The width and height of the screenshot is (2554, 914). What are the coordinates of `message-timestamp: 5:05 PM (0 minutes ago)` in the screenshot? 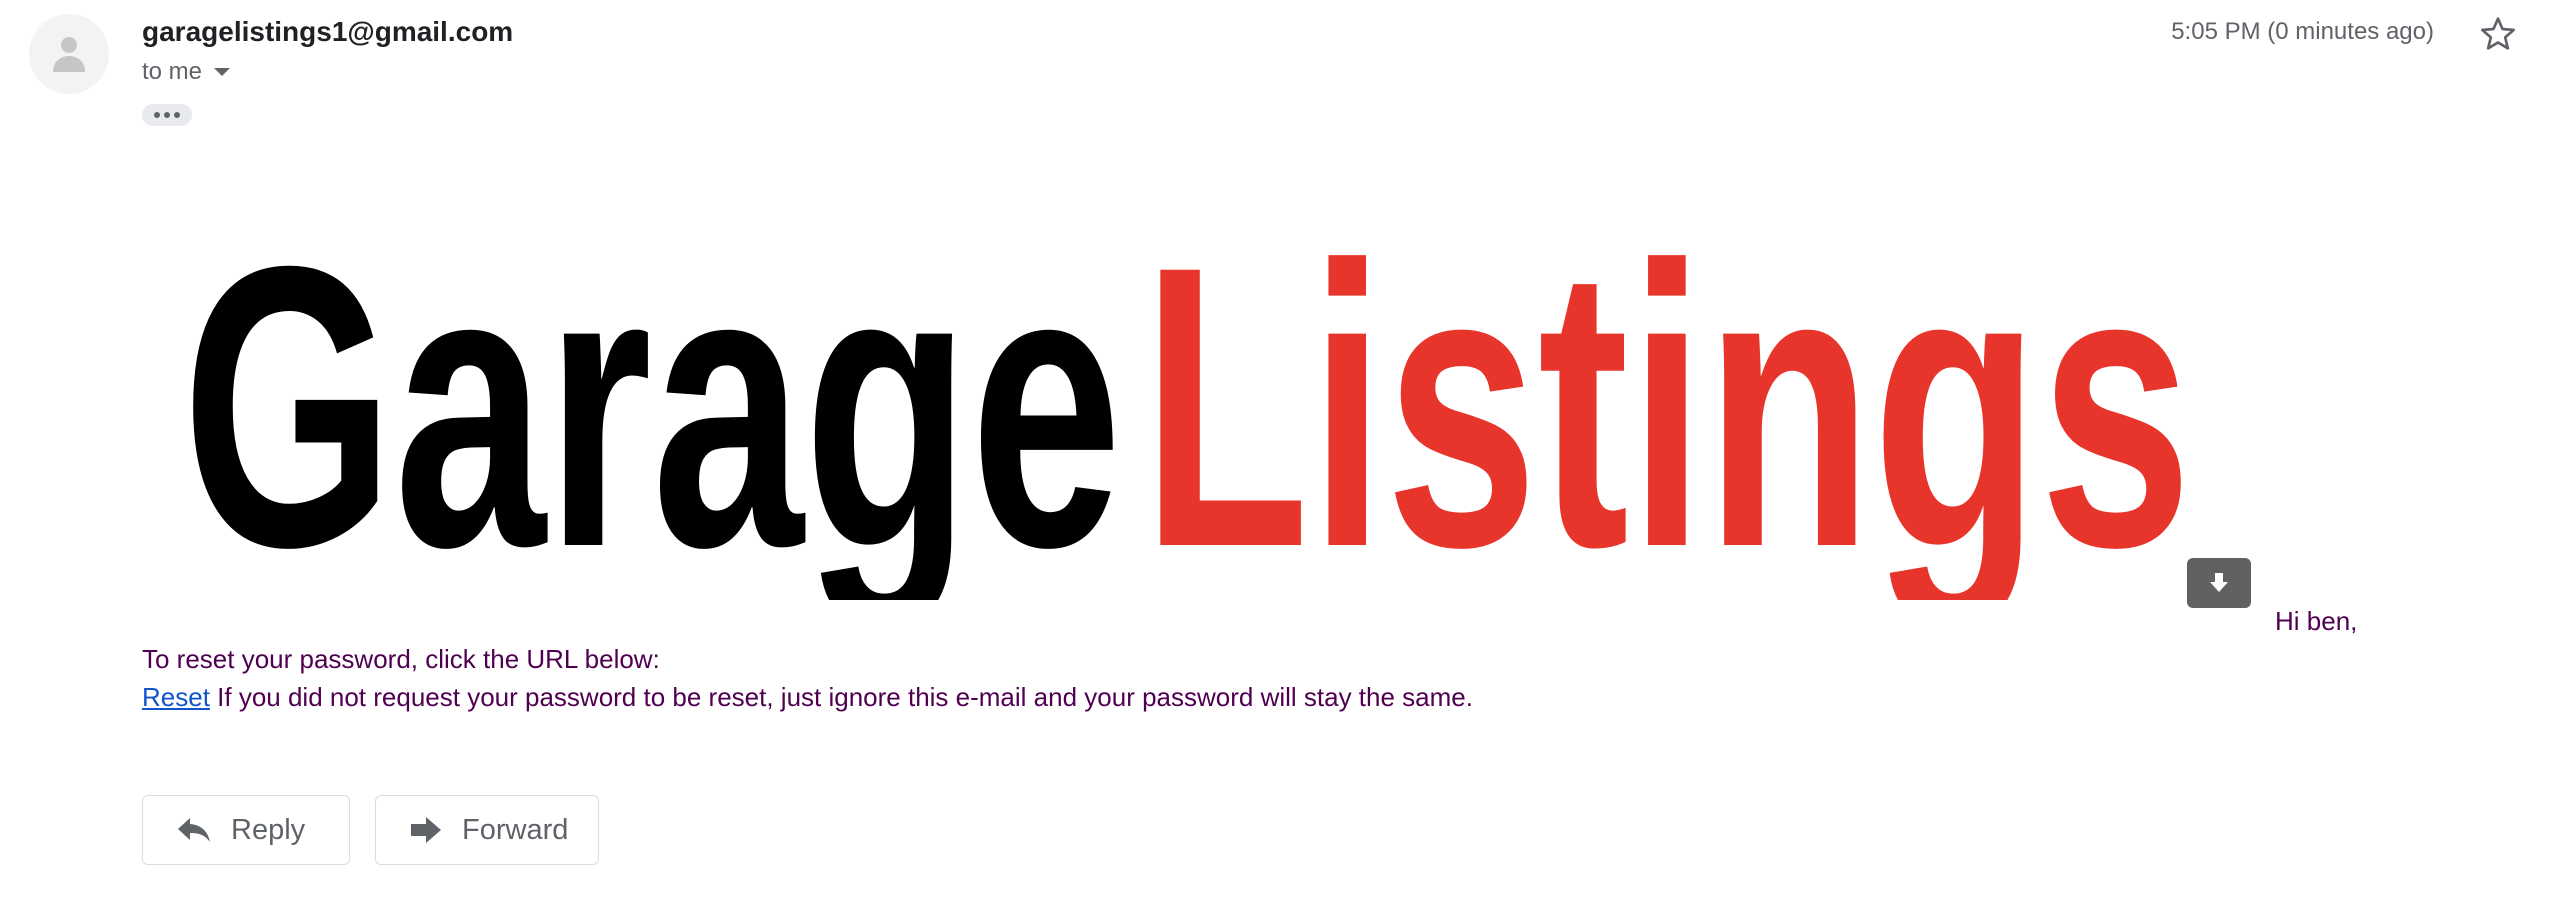 It's located at (2302, 31).